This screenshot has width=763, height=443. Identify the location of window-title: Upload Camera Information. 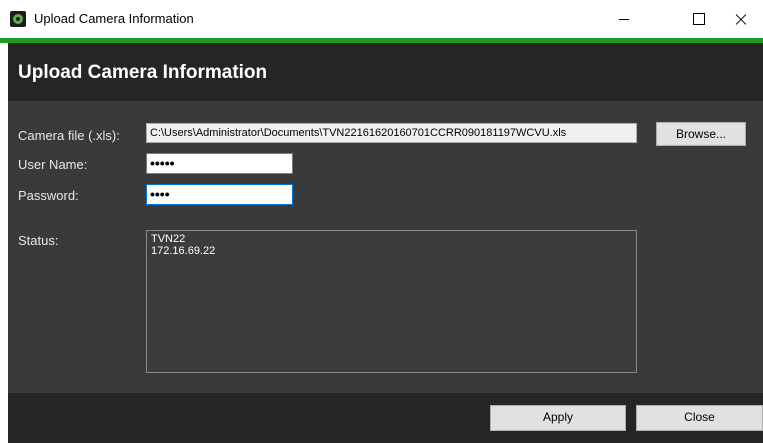
(114, 18).